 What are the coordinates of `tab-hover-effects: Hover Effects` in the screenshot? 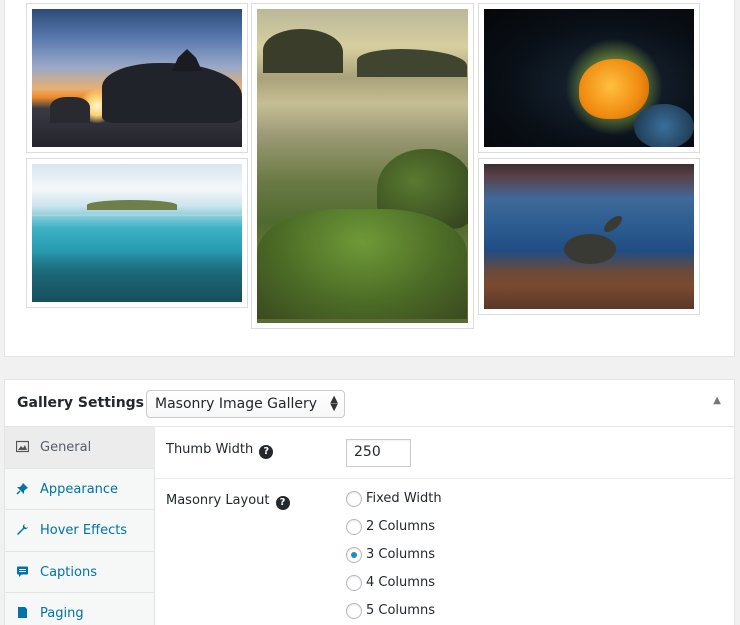 It's located at (79, 531).